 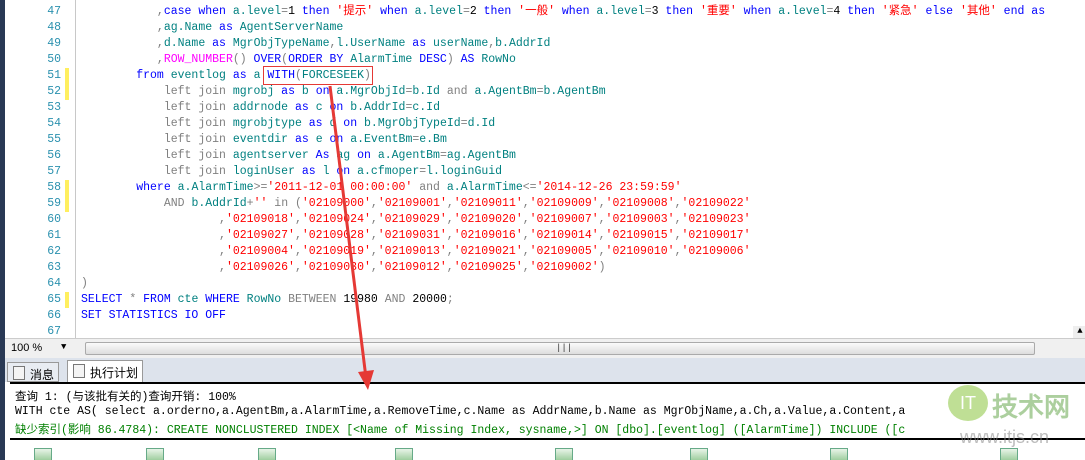 What do you see at coordinates (648, 11) in the screenshot?
I see `code-token: =` at bounding box center [648, 11].